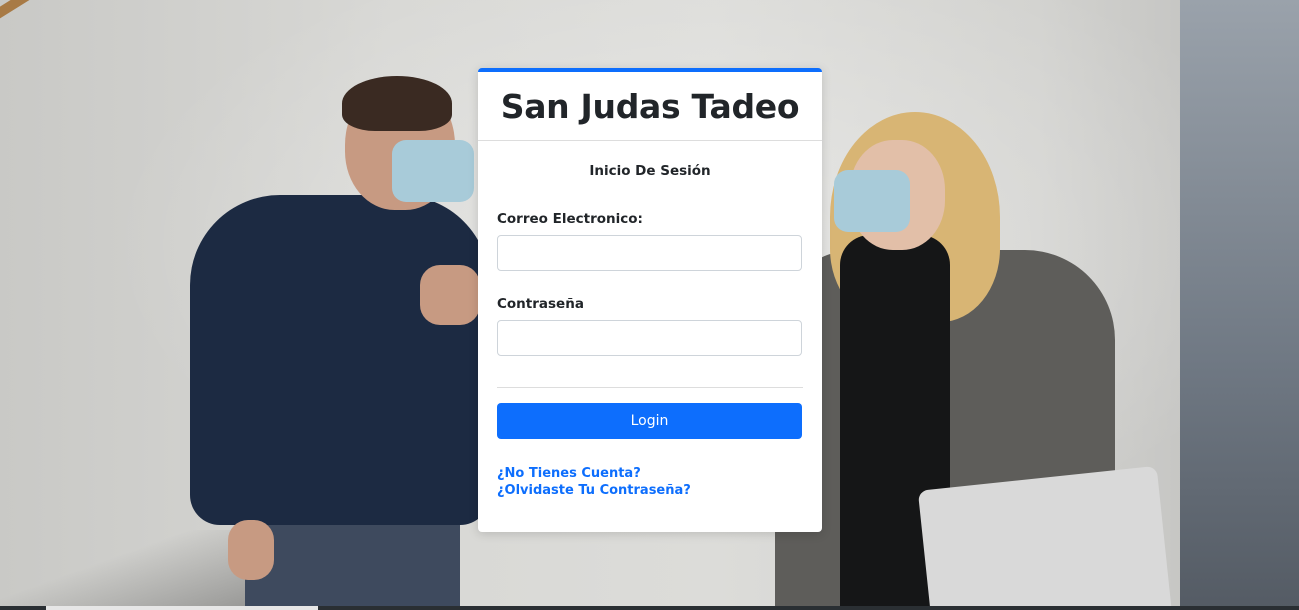 The image size is (1299, 610). What do you see at coordinates (649, 421) in the screenshot?
I see `login-button: Login` at bounding box center [649, 421].